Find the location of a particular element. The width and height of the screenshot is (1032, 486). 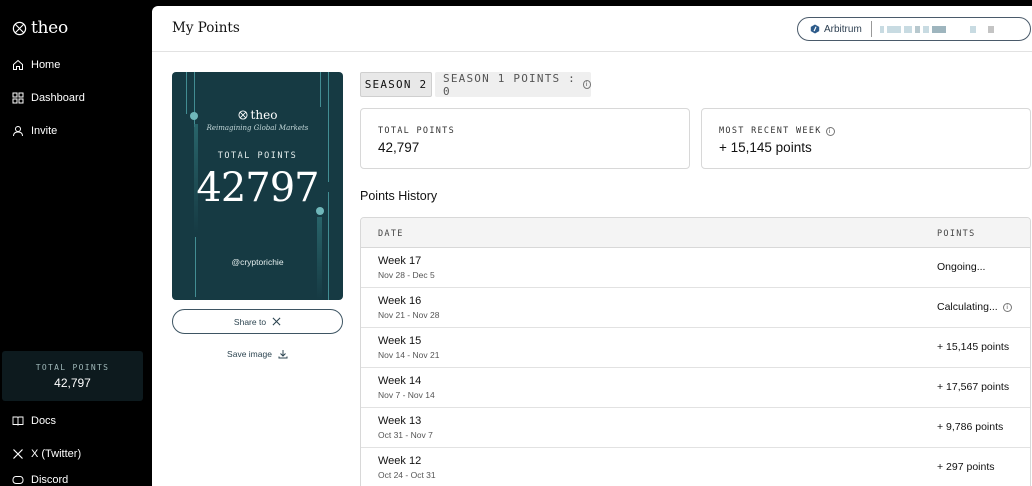

save-image-button: Save image is located at coordinates (257, 354).